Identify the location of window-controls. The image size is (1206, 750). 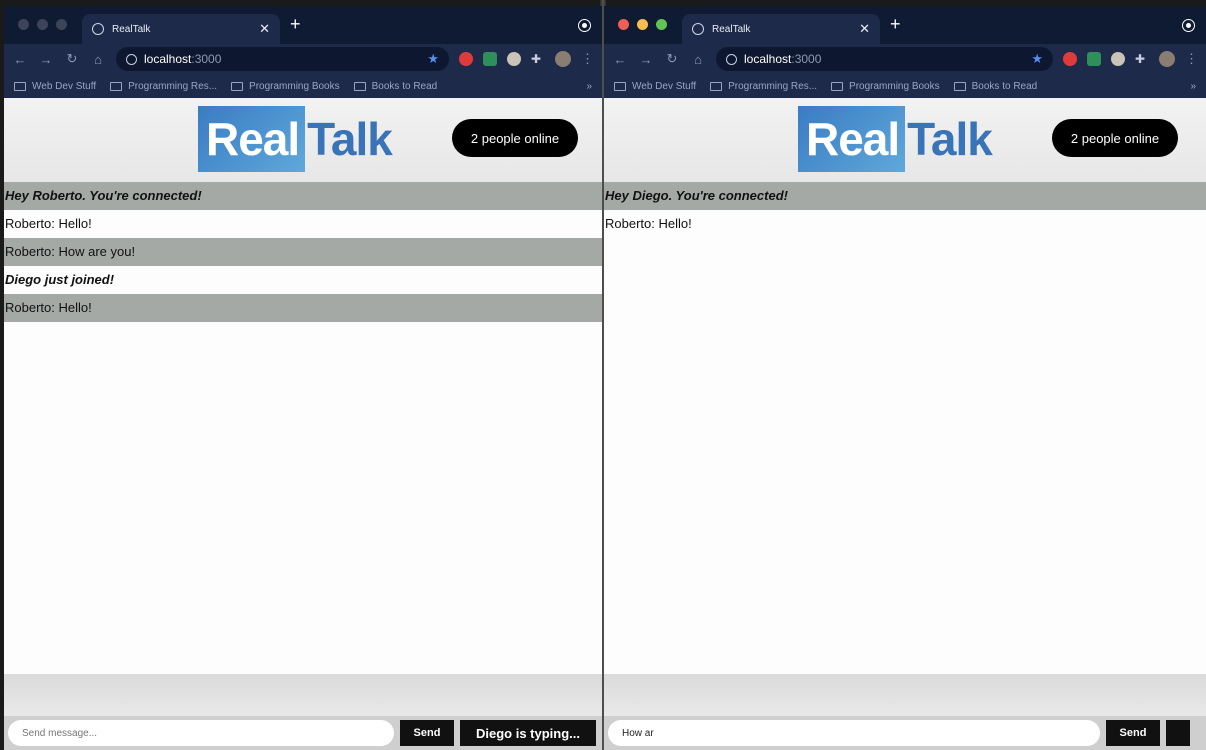
(42, 24).